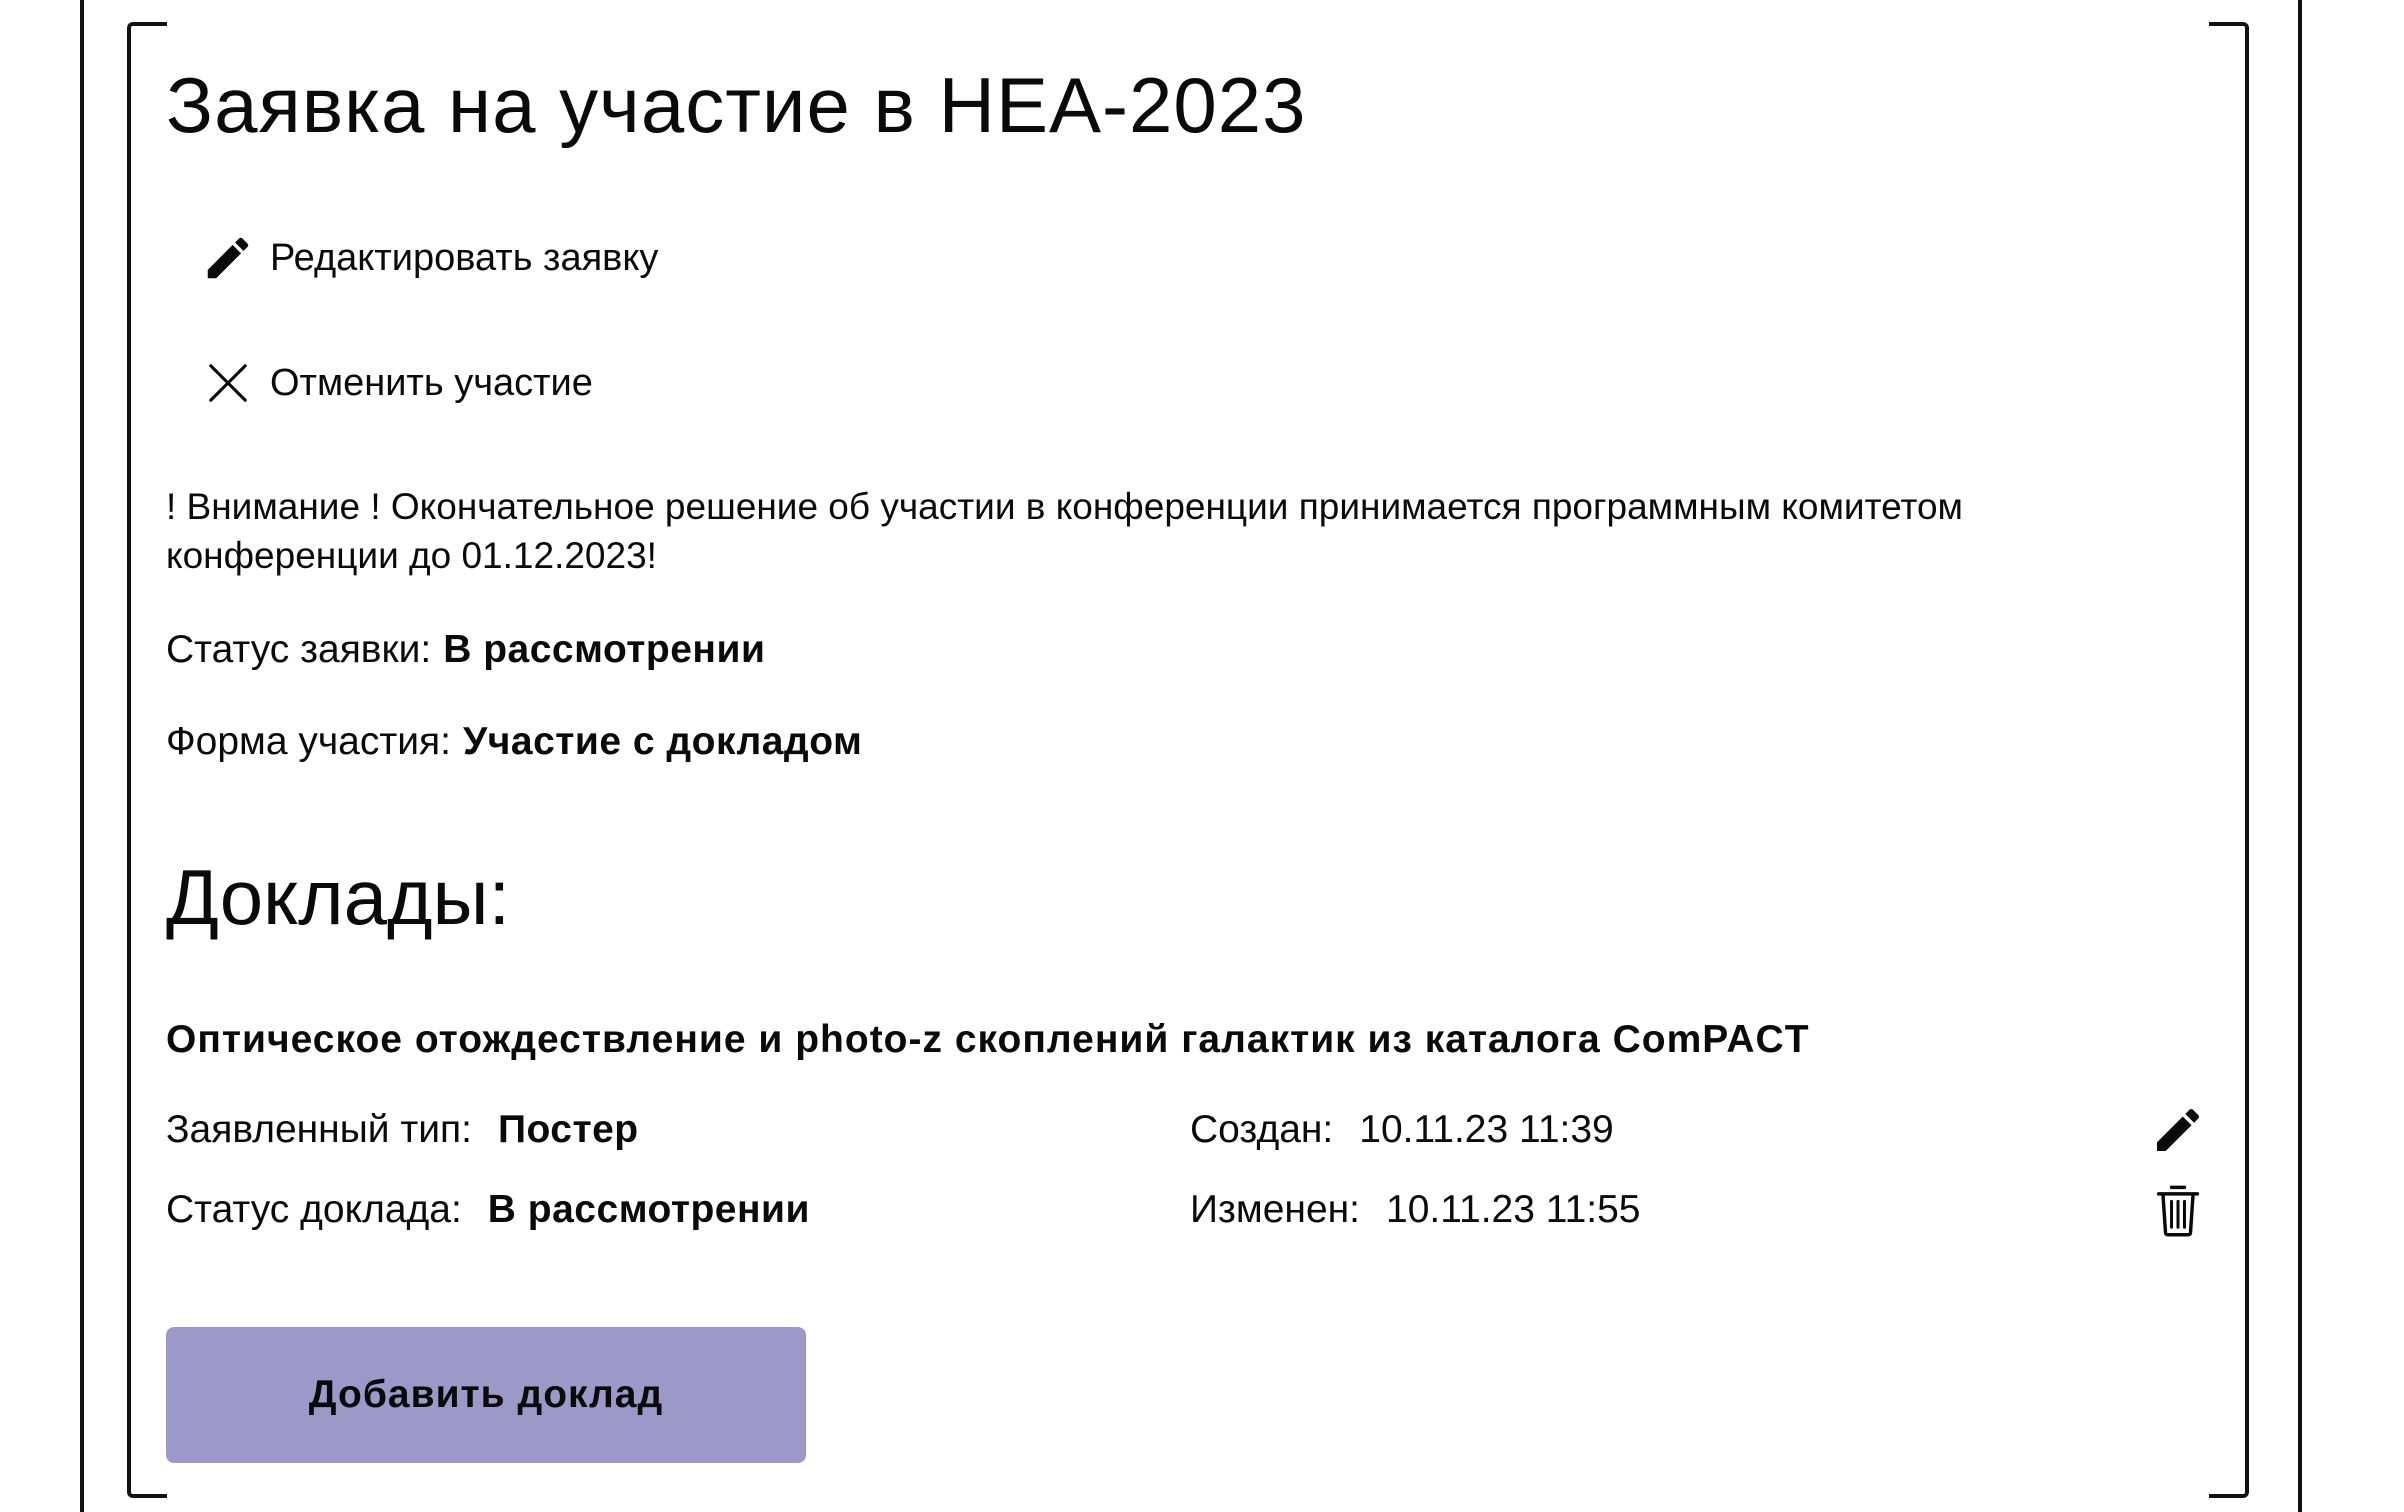 The height and width of the screenshot is (1512, 2404). What do you see at coordinates (1486, 1129) in the screenshot?
I see `report-created-value: 10.11.23 11:39` at bounding box center [1486, 1129].